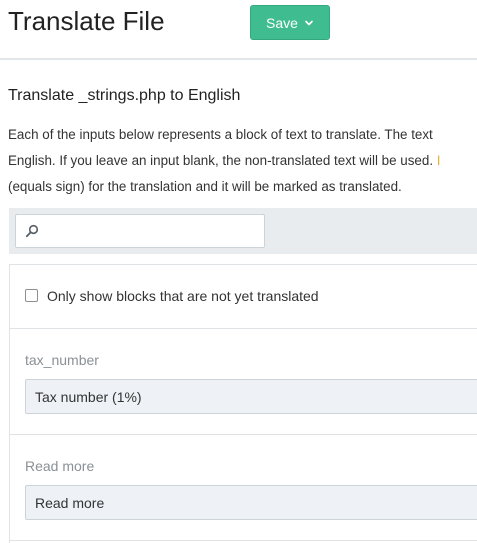 This screenshot has width=477, height=543. I want to click on search-toolbar, so click(243, 231).